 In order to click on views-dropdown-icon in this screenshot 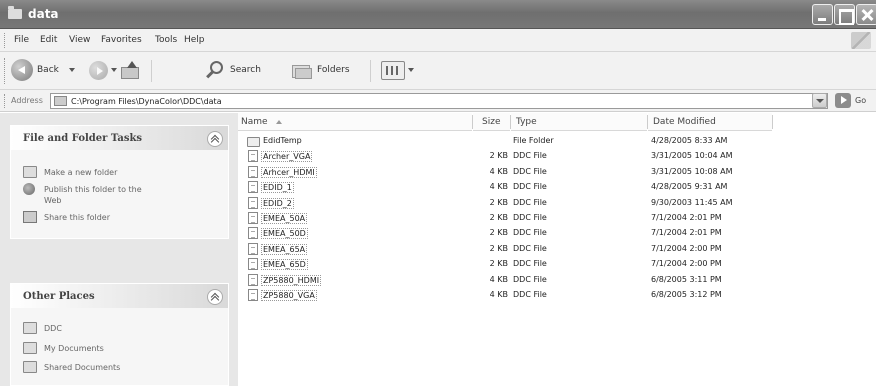, I will do `click(411, 70)`.